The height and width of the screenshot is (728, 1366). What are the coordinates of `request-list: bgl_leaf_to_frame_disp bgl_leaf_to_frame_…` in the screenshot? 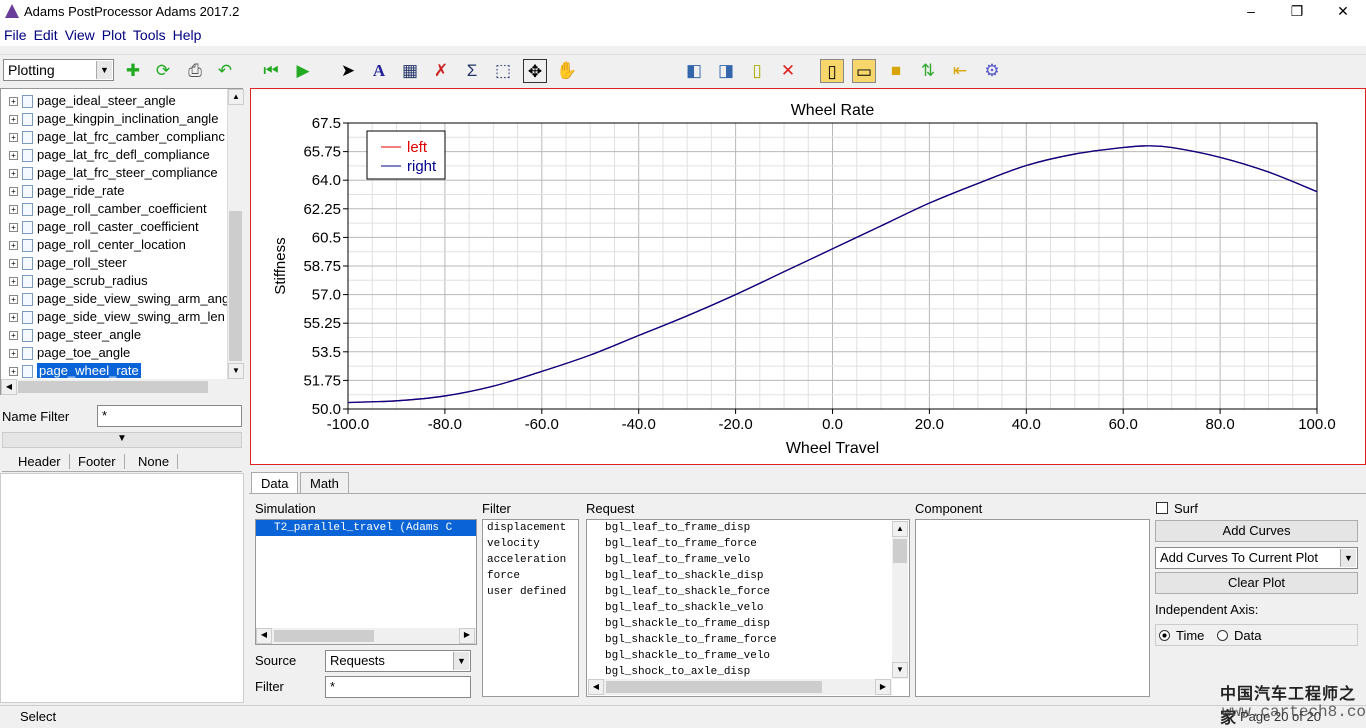 It's located at (748, 608).